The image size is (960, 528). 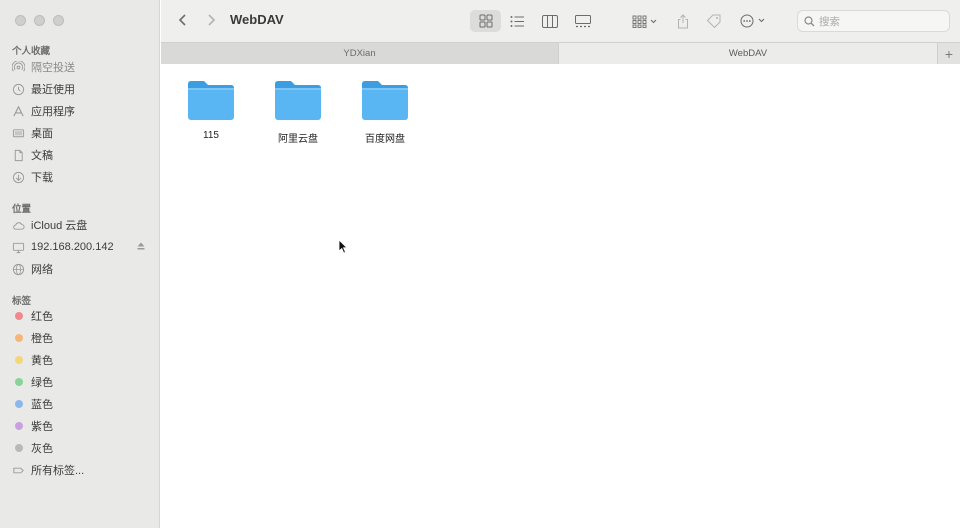 I want to click on folder-item: 阿里云盘, so click(x=298, y=111).